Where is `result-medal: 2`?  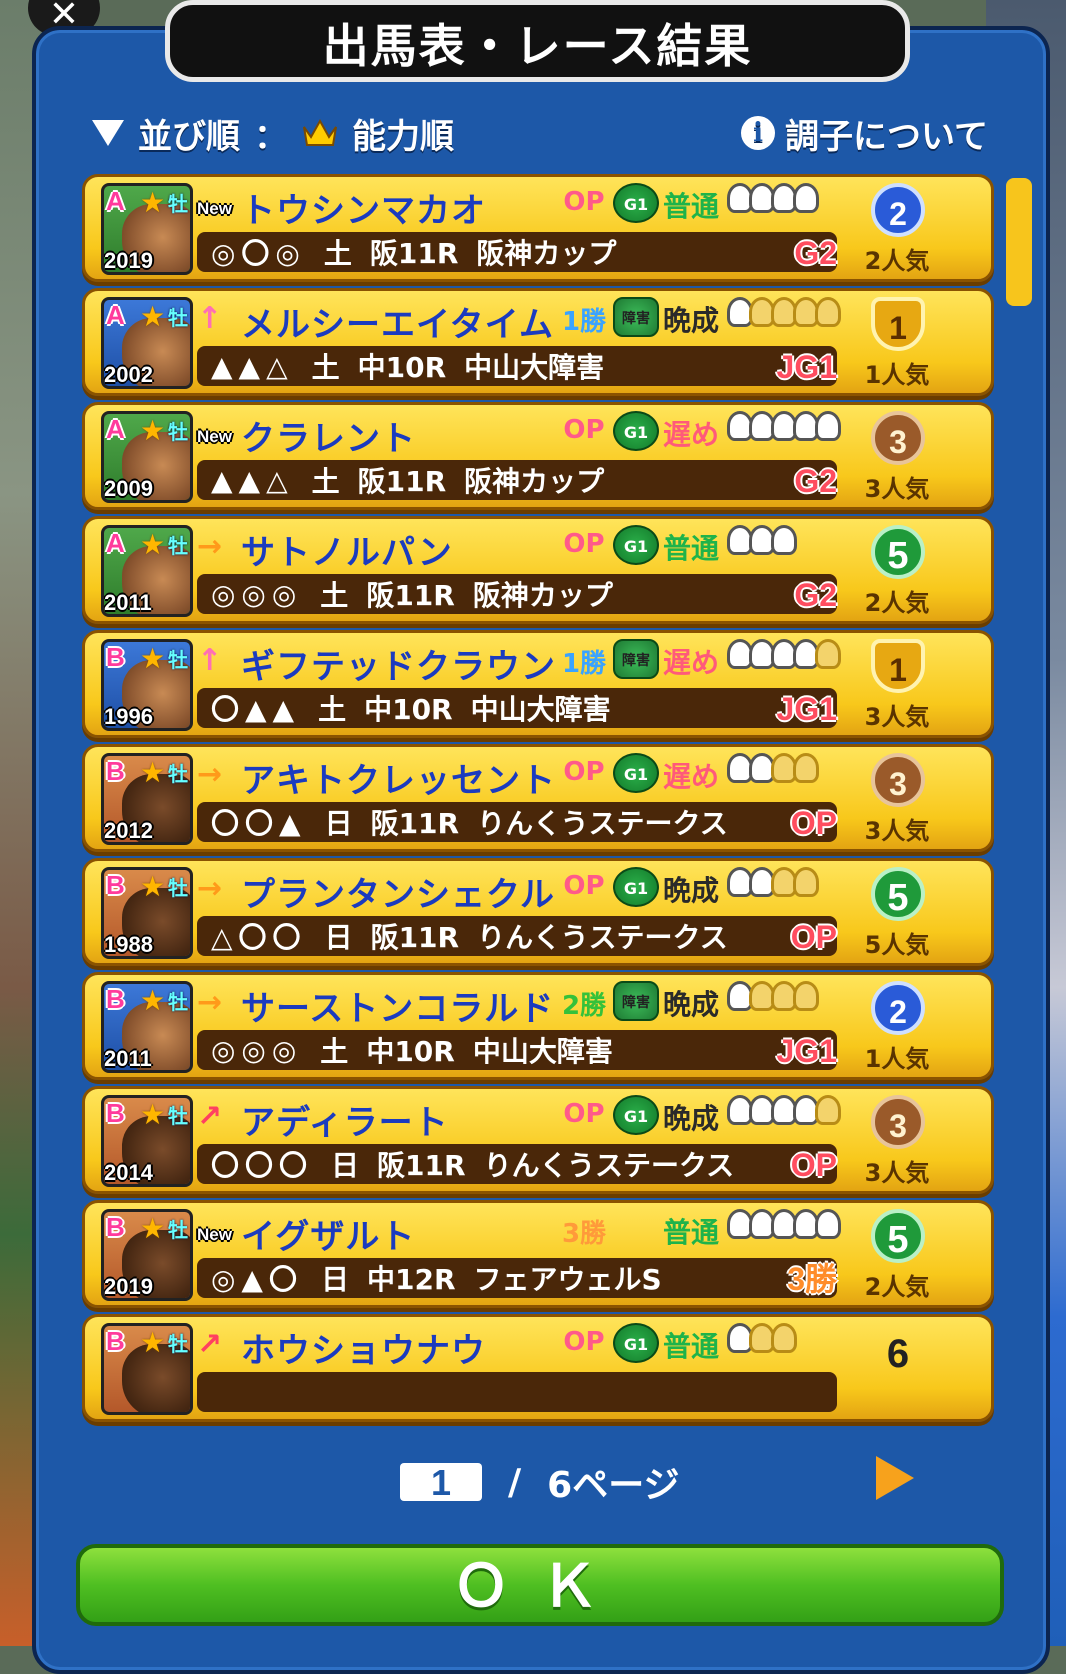 result-medal: 2 is located at coordinates (897, 1009).